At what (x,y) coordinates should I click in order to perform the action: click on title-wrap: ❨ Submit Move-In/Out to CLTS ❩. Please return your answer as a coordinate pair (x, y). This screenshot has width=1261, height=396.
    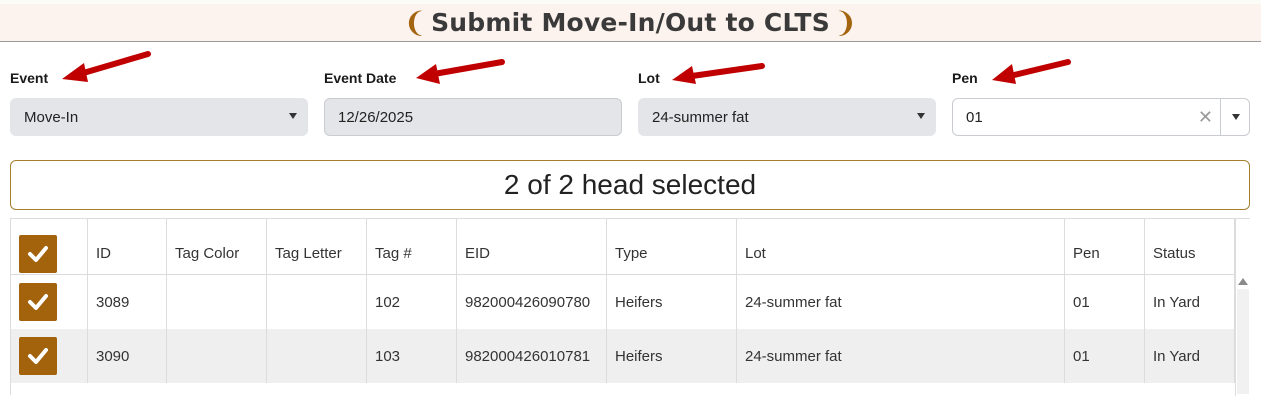
    Looking at the image, I should click on (630, 22).